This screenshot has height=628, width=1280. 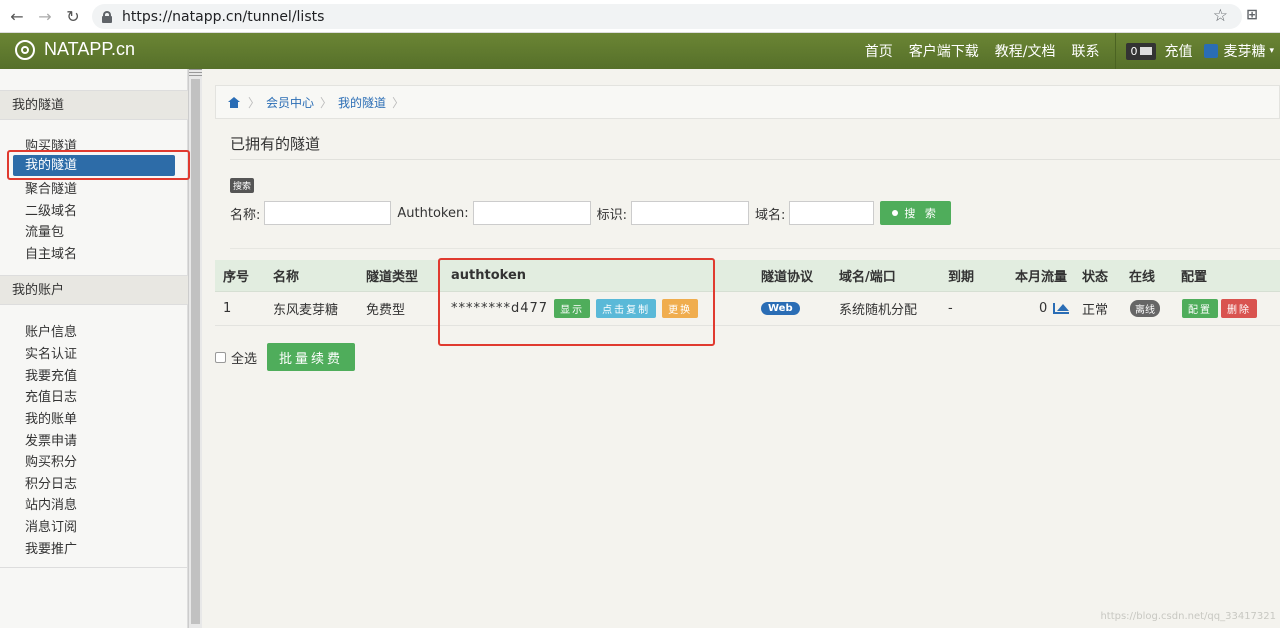 I want to click on search-form: 名称: Authtoken: 标识: 域名: 搜 索, so click(x=590, y=213).